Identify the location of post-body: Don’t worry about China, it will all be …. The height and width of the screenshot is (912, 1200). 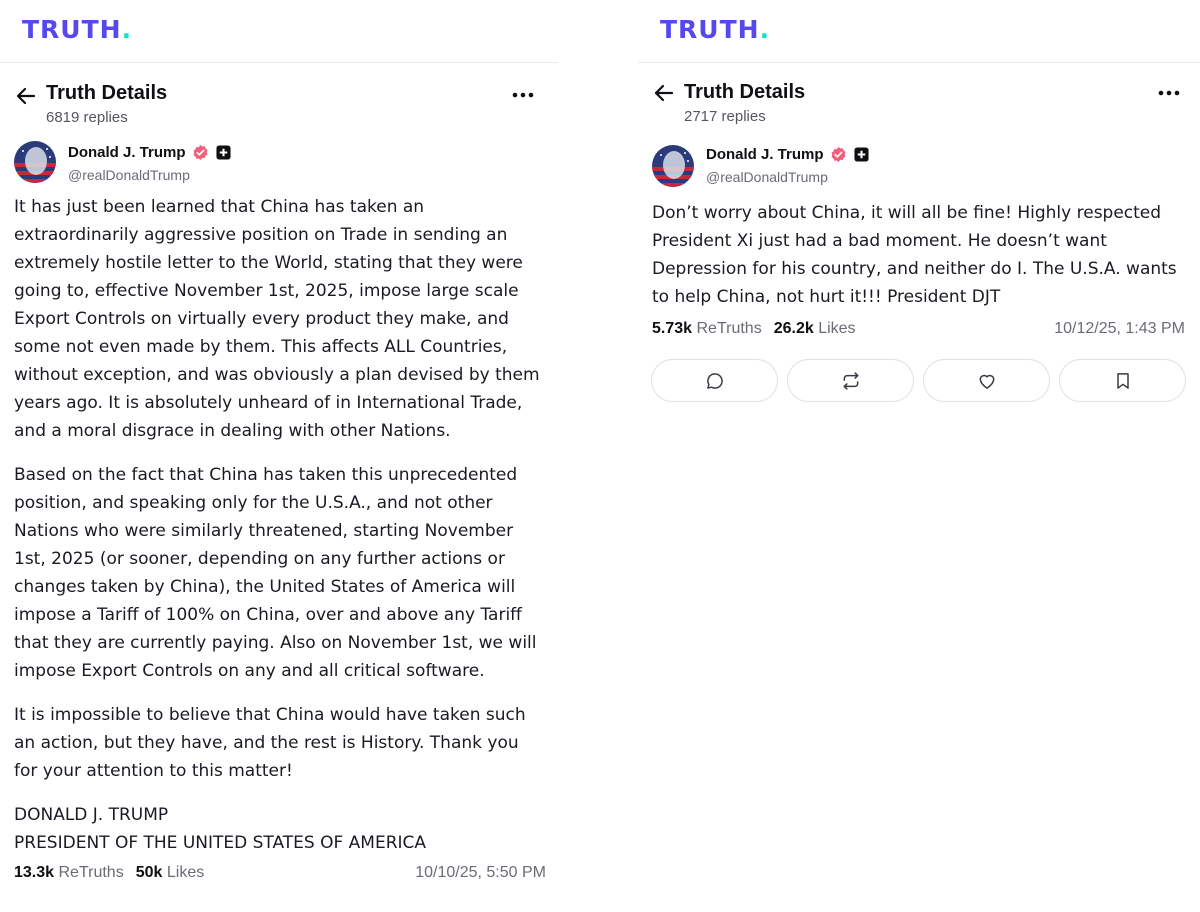
(919, 255).